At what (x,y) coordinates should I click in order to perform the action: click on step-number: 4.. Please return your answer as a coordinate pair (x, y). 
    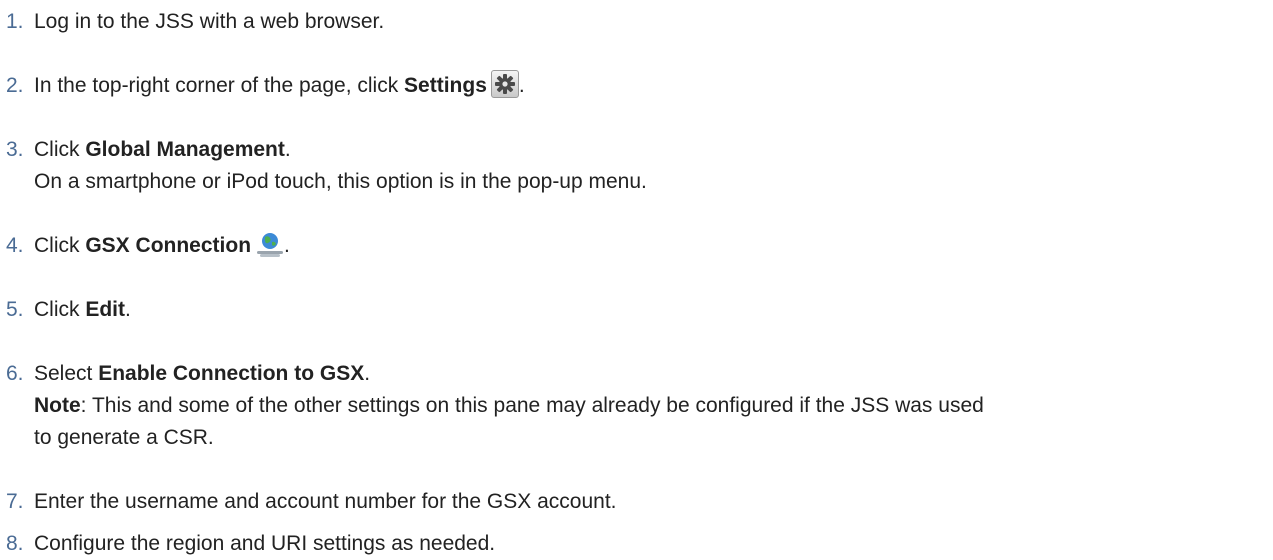
    Looking at the image, I should click on (15, 245).